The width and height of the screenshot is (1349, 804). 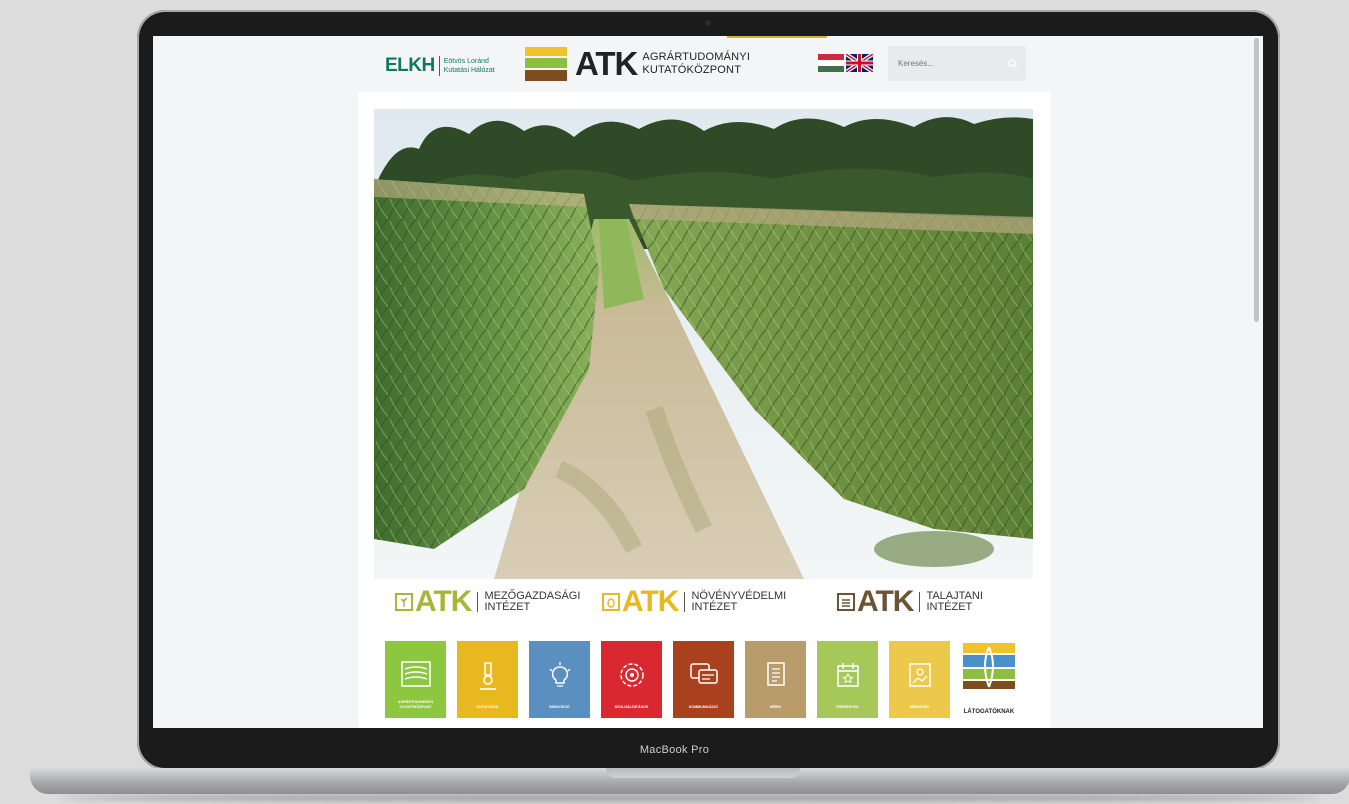 I want to click on tile-szolgaltatasok: SZOLGÁLTATÁSOK, so click(x=631, y=679).